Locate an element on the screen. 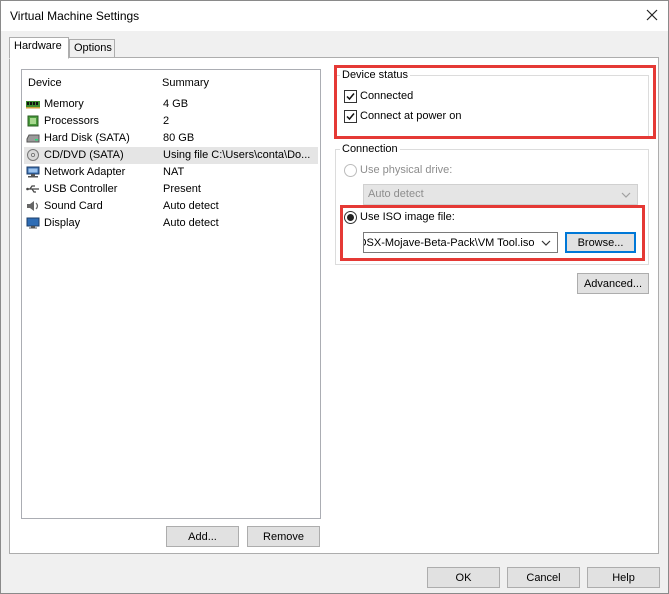 This screenshot has width=669, height=594. use-physical-drive-label: Use physical drive: is located at coordinates (406, 170).